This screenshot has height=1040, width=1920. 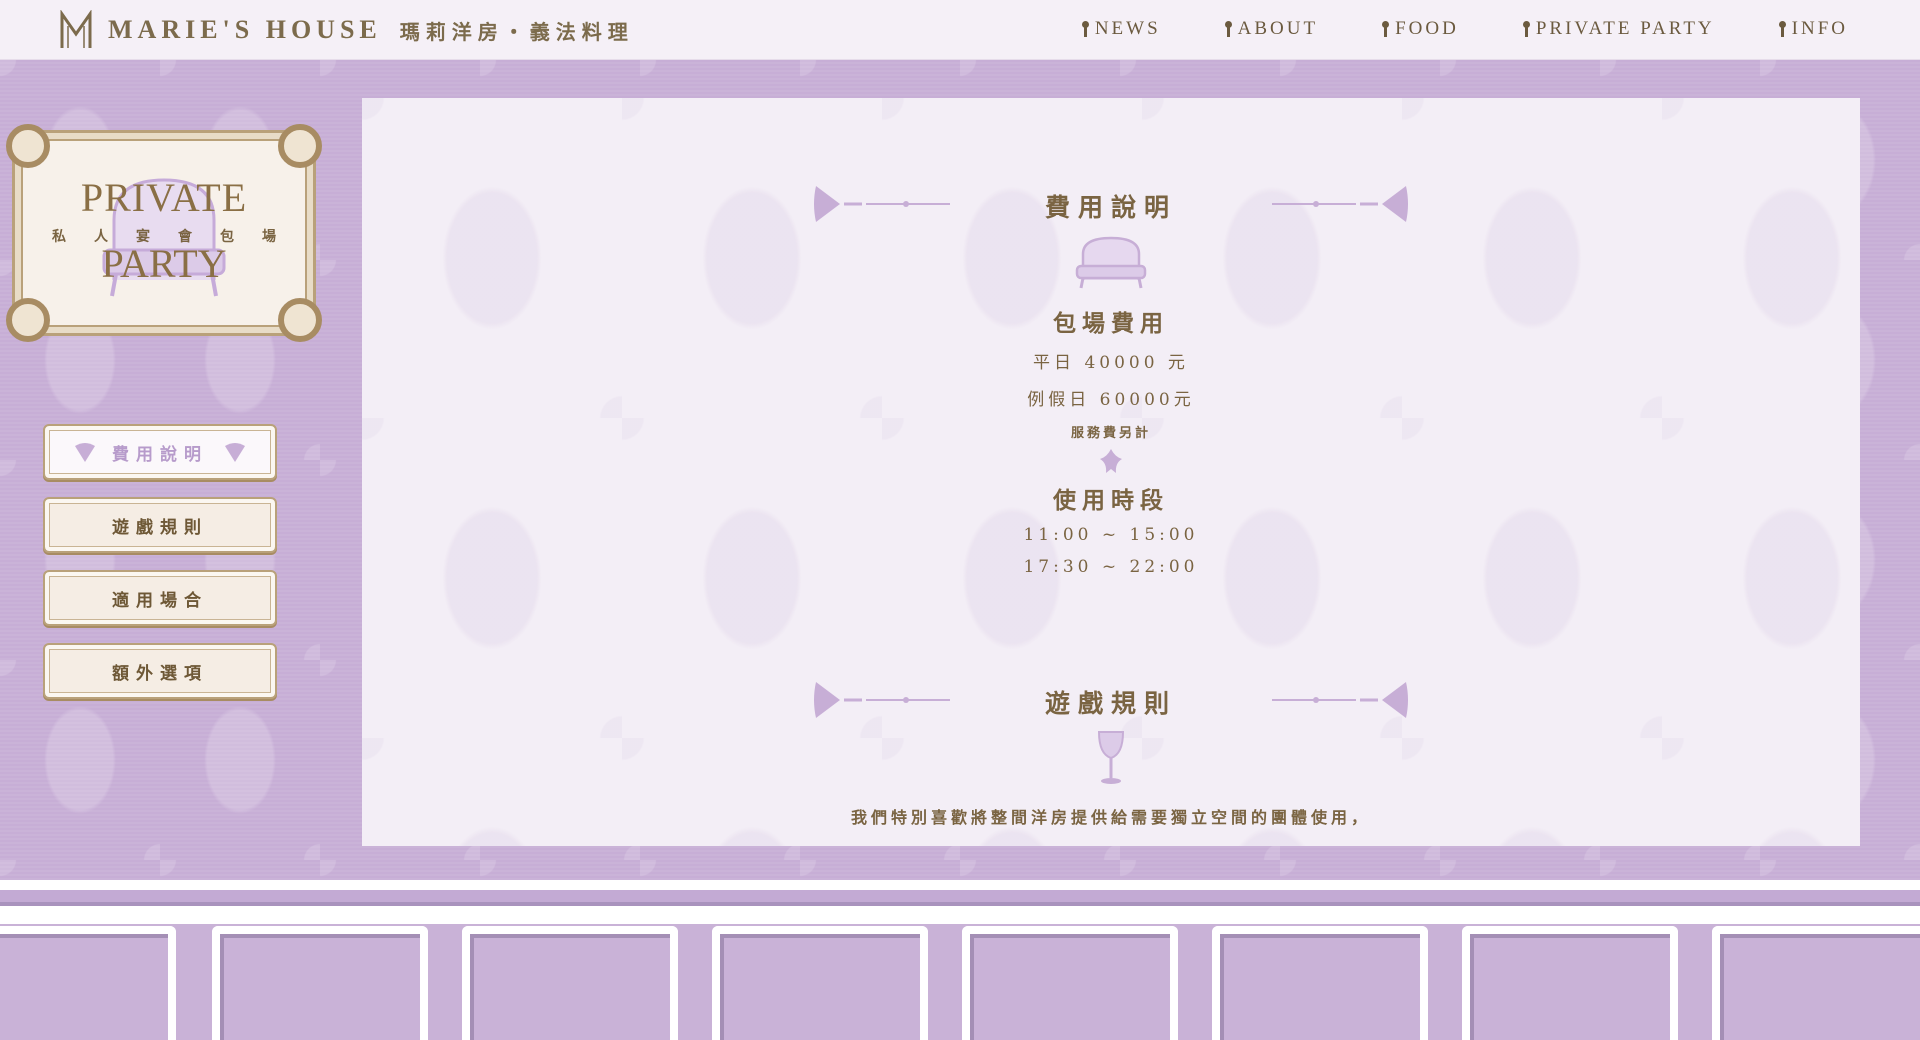 I want to click on logo-subtitle: 瑪莉洋房・義法料理, so click(x=516, y=31).